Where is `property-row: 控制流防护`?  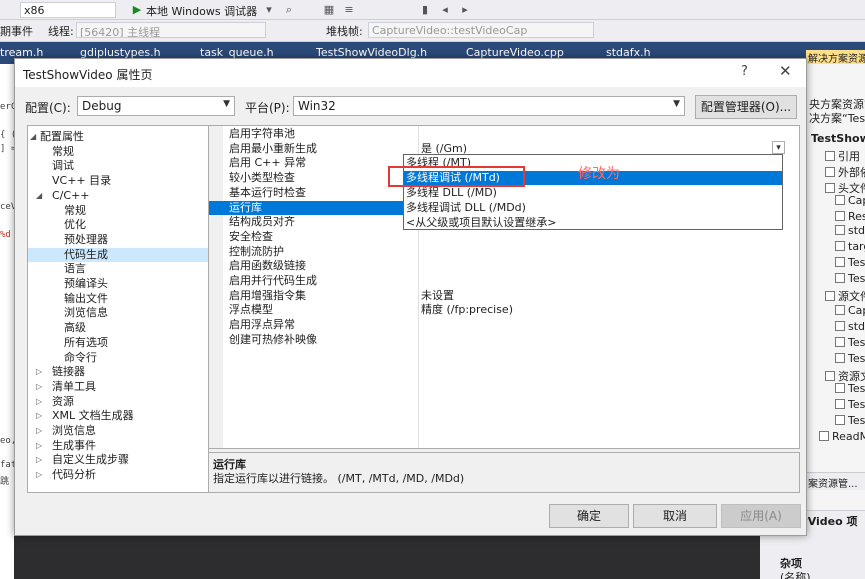
property-row: 控制流防护 is located at coordinates (504, 252).